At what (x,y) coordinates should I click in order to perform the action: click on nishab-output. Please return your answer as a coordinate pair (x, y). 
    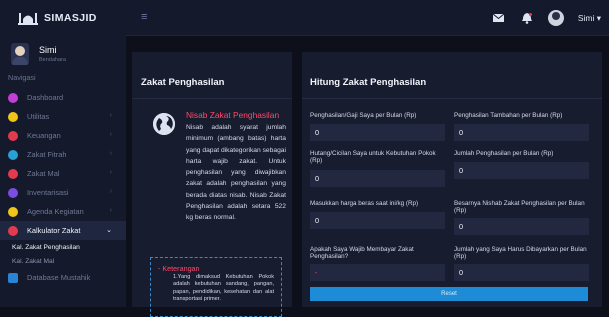
    Looking at the image, I should click on (521, 226).